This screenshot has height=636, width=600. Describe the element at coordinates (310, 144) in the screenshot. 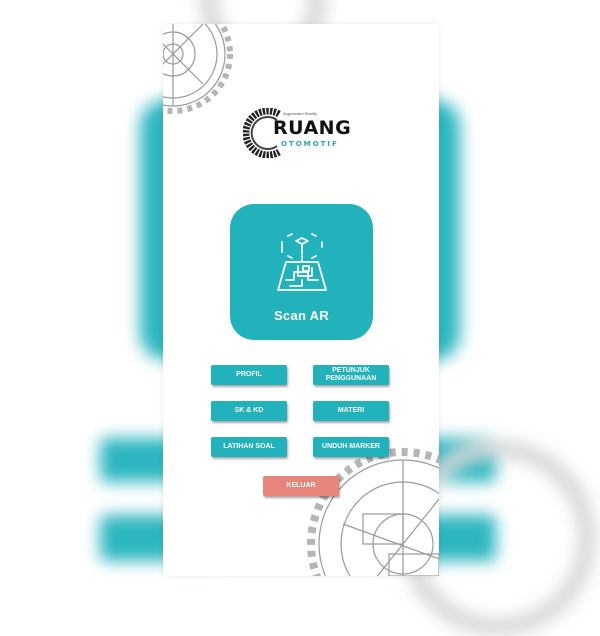

I see `logo-subtitle: OTOMOTIF` at that location.